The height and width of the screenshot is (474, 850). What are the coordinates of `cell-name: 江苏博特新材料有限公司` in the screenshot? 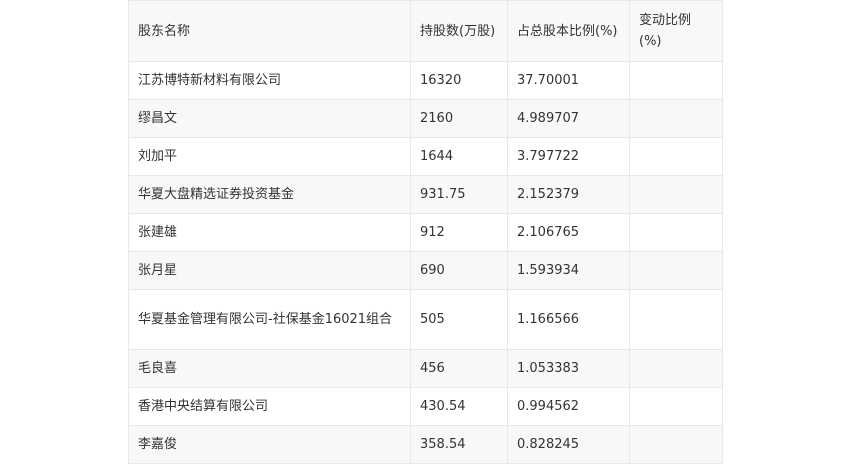 It's located at (269, 80).